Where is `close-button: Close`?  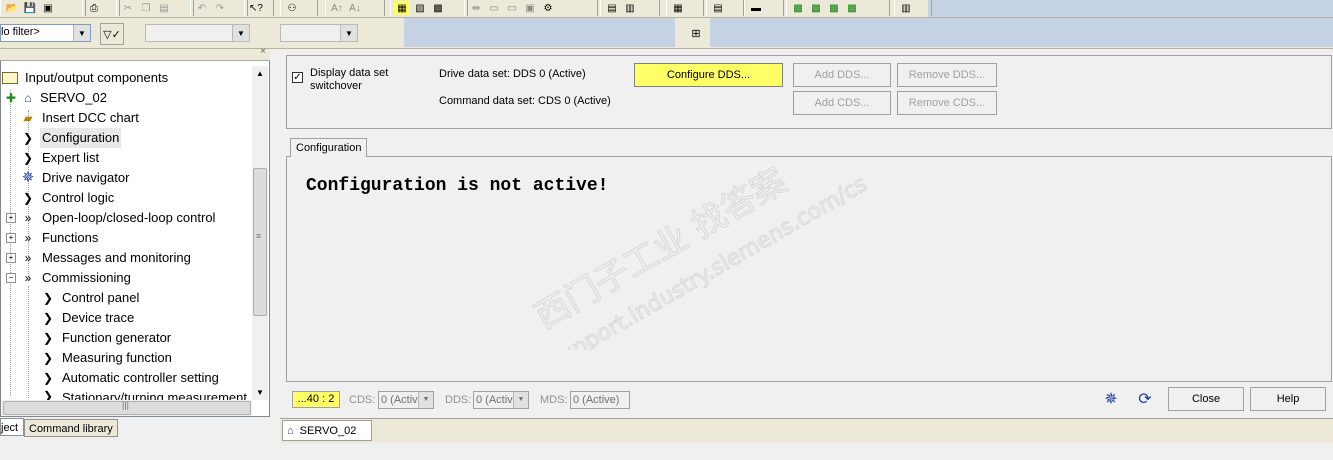 close-button: Close is located at coordinates (1206, 399).